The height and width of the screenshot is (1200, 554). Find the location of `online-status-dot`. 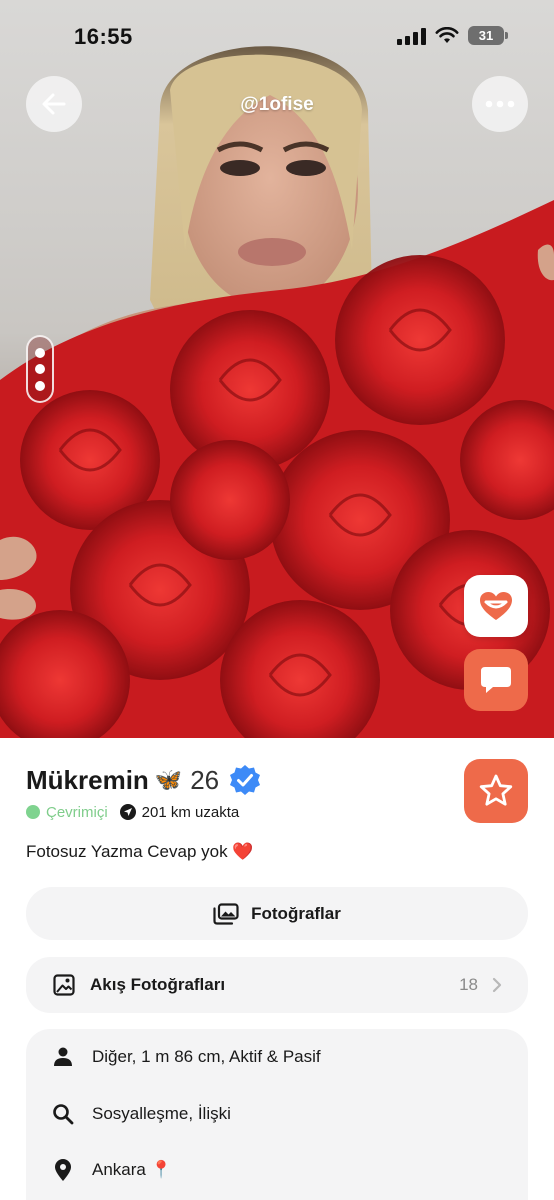

online-status-dot is located at coordinates (33, 812).